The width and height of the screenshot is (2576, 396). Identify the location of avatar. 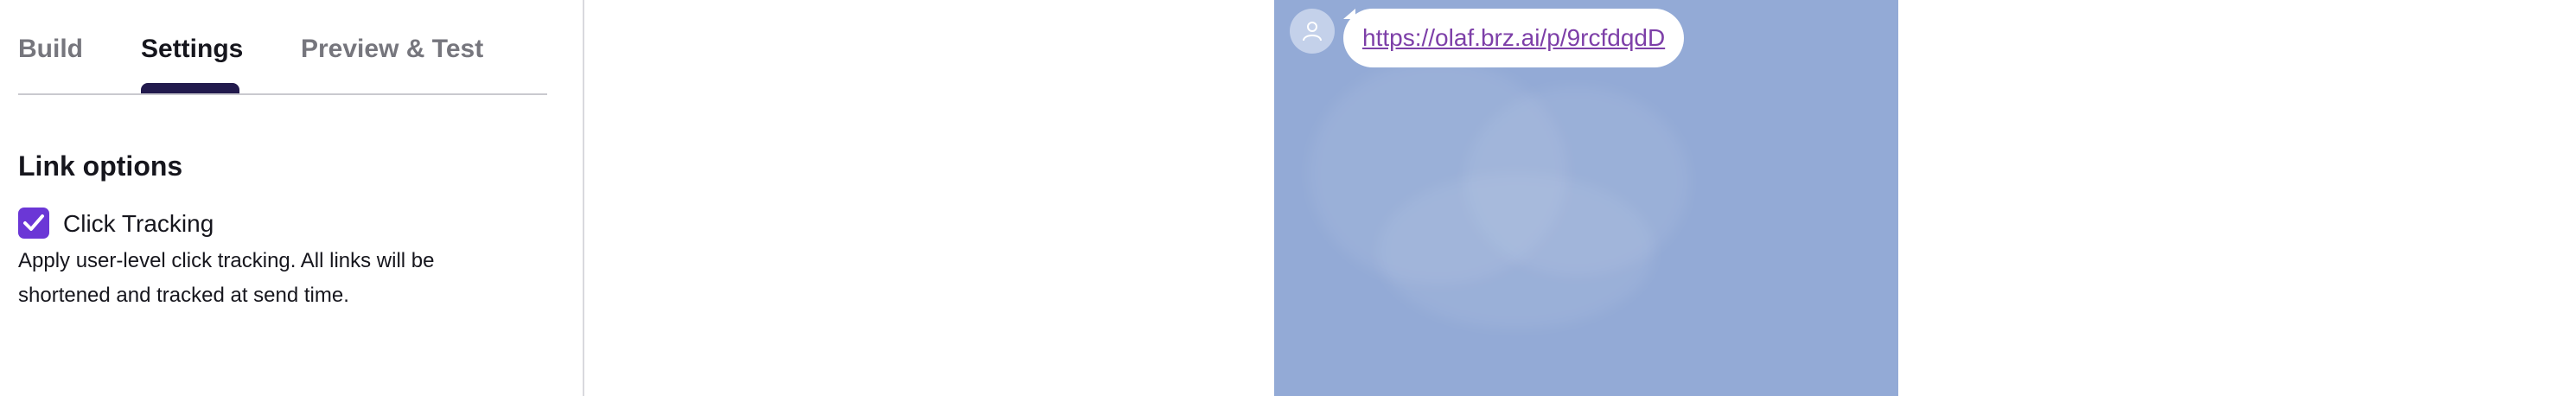
(1312, 31).